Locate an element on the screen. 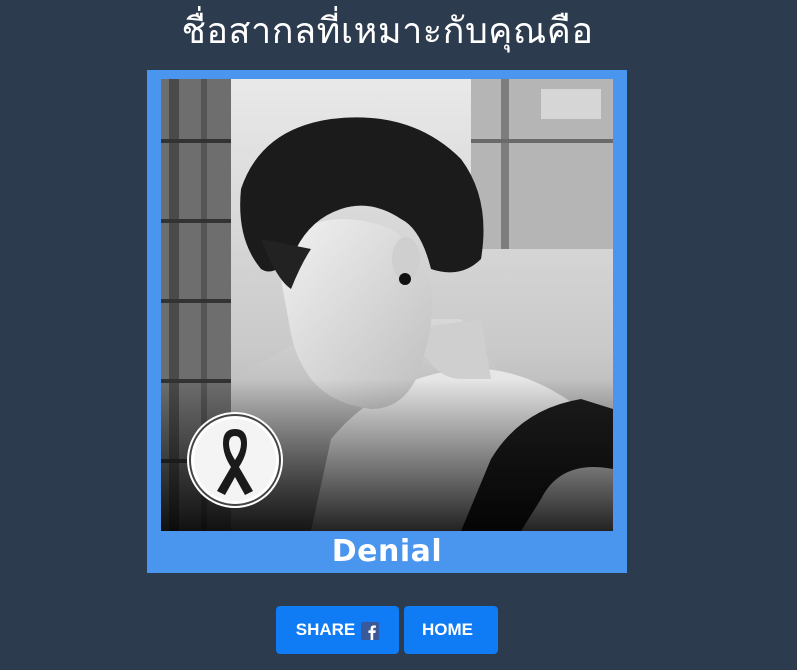  home-button: HOME is located at coordinates (451, 630).